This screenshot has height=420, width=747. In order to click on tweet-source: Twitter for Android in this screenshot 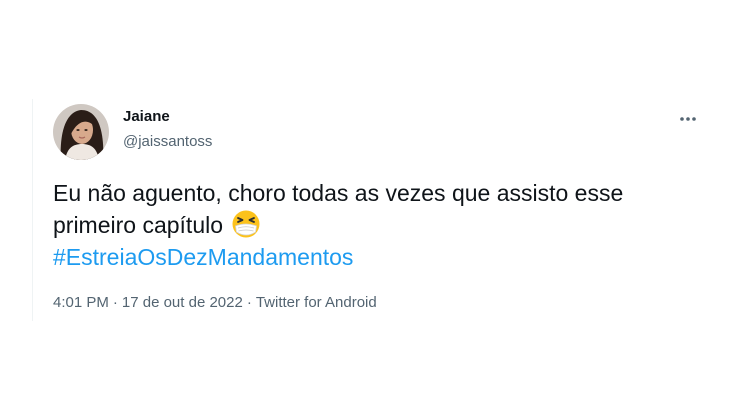, I will do `click(316, 302)`.